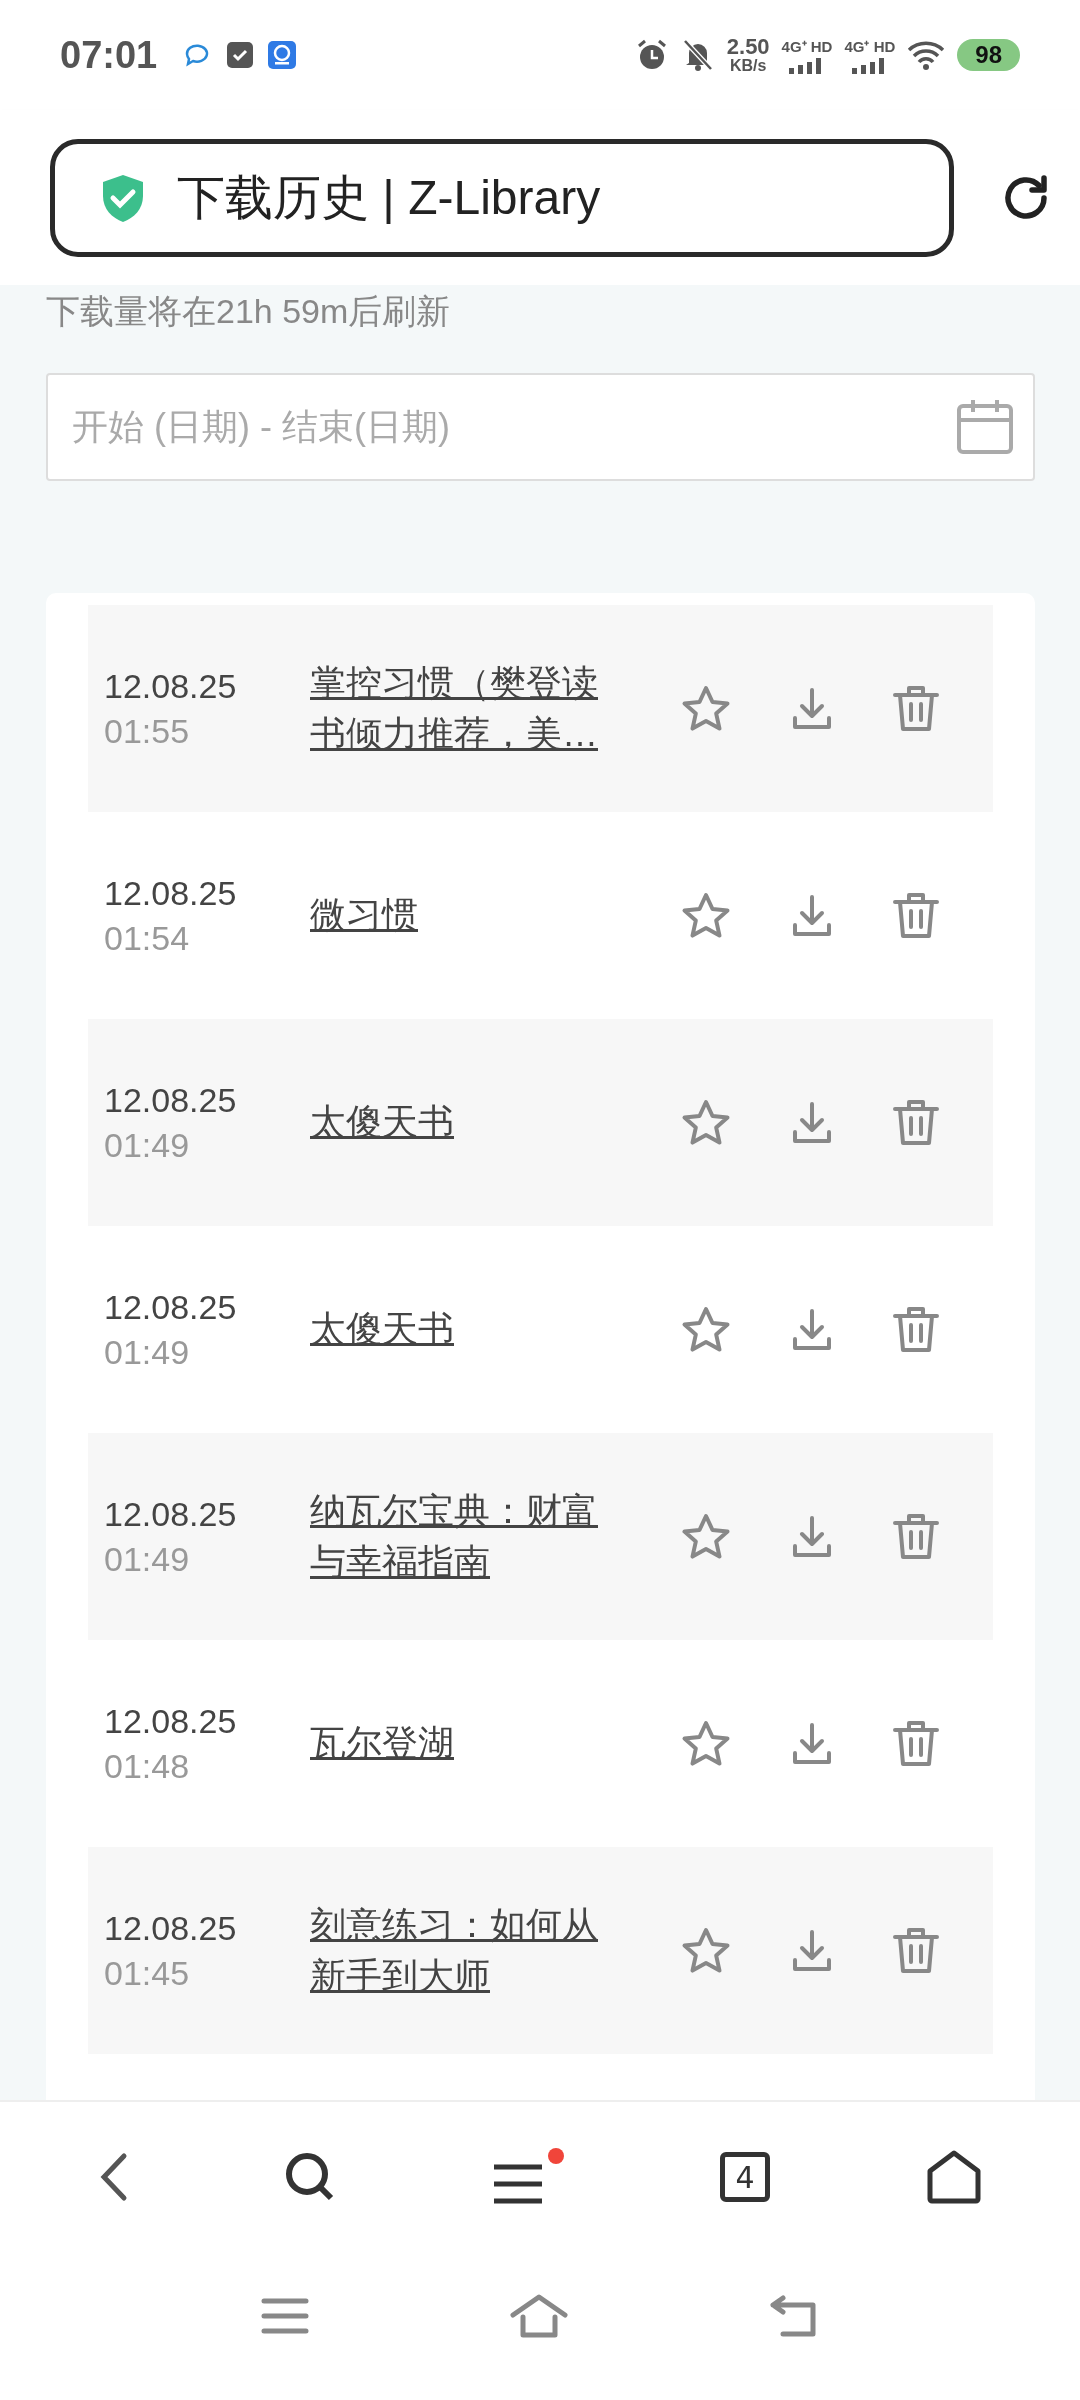 This screenshot has width=1080, height=2400. What do you see at coordinates (465, 1536) in the screenshot?
I see `book-title-link: 纳瓦尔宝典：财富与幸福指南` at bounding box center [465, 1536].